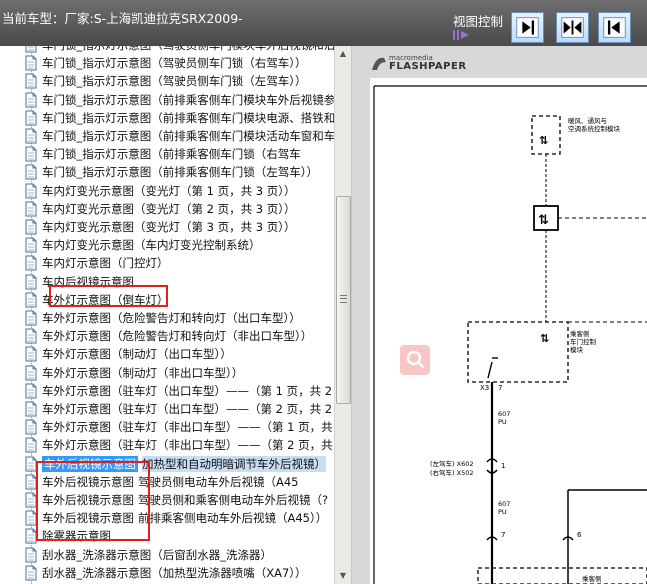  I want to click on tree-item-label: 车外灯示意图（制动灯（出口车型））, so click(137, 354).